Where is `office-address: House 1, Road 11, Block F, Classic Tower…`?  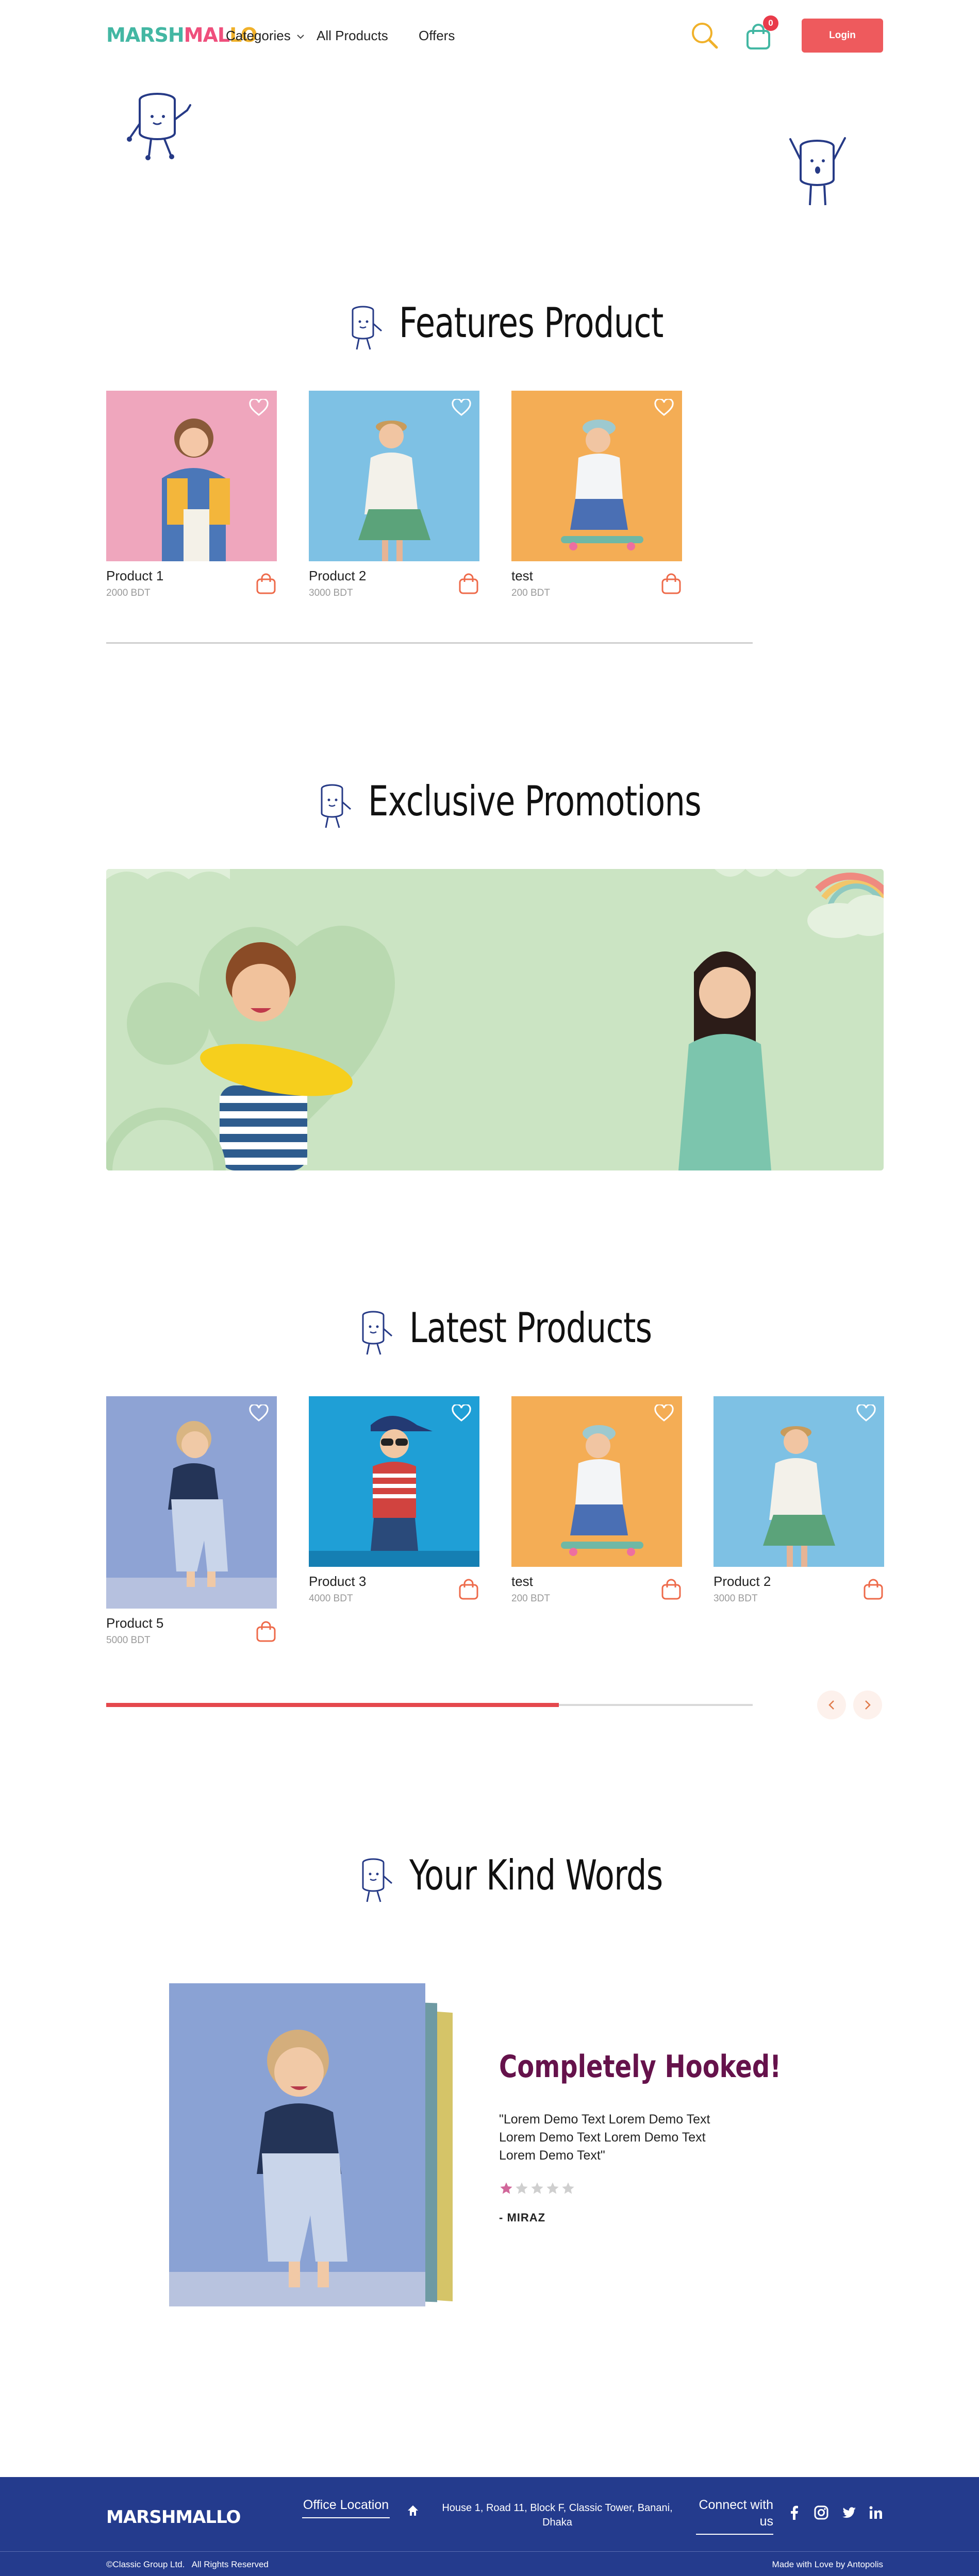
office-address: House 1, Road 11, Block F, Classic Tower… is located at coordinates (557, 2515).